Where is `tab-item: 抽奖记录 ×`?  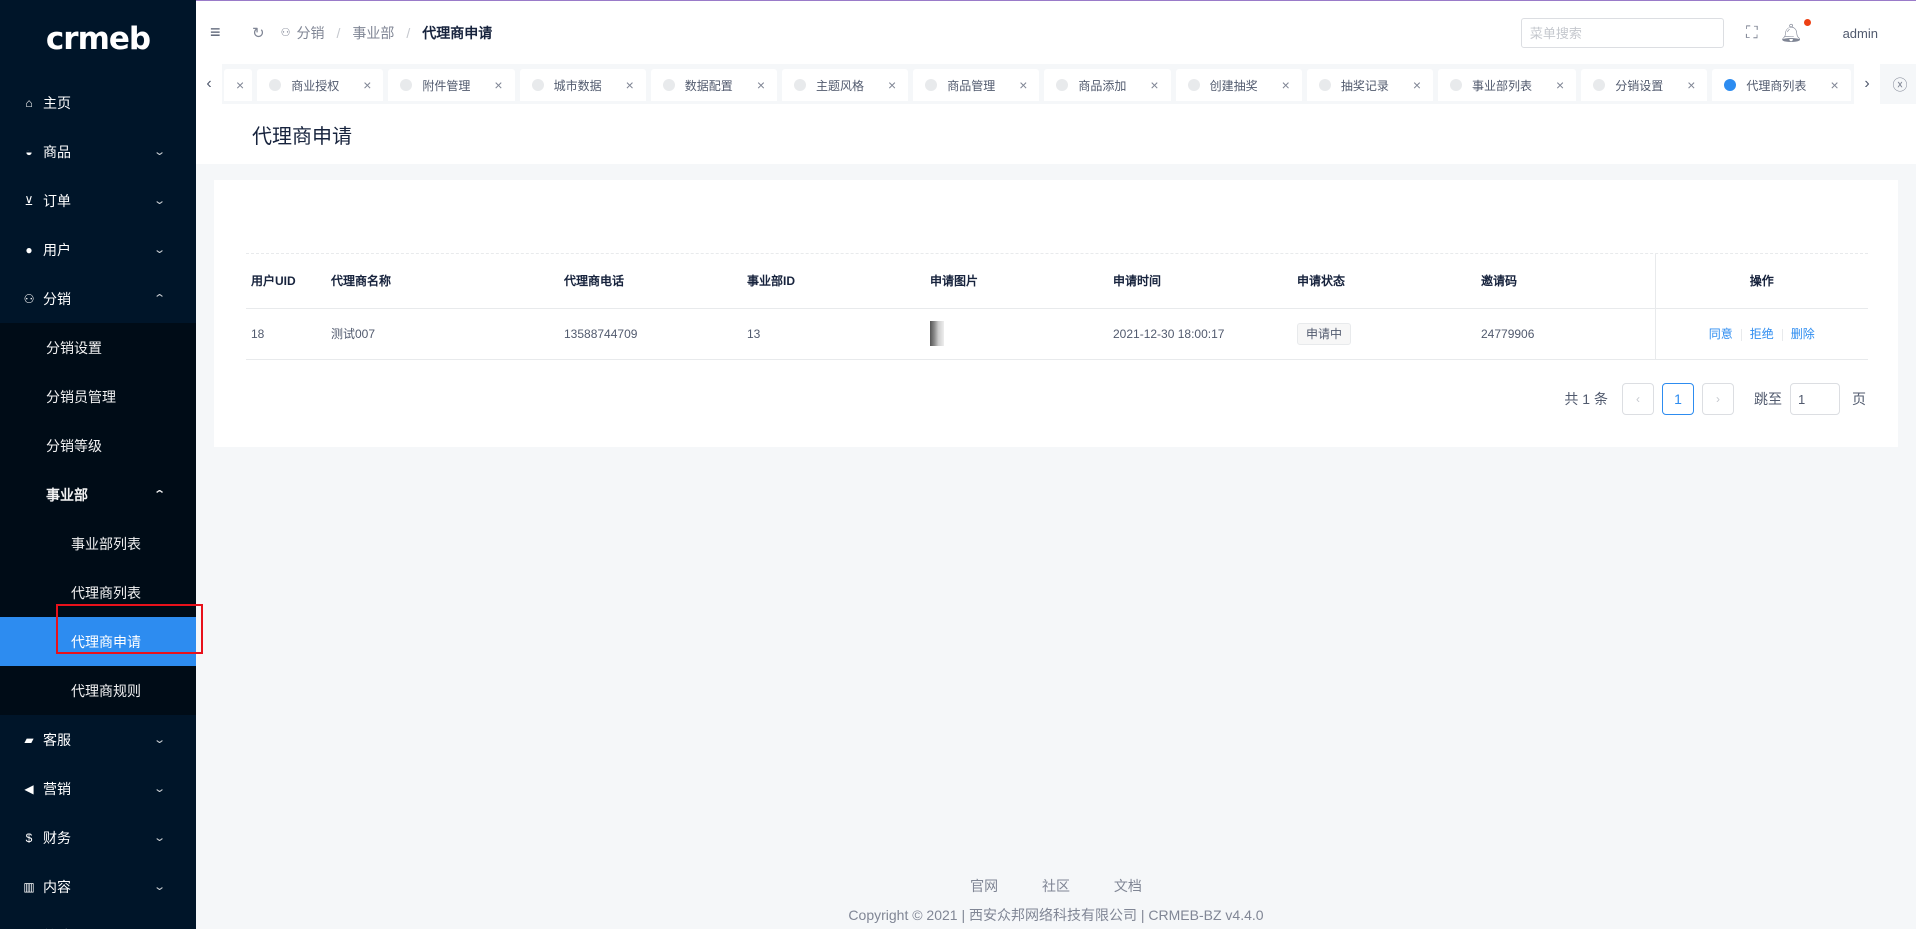
tab-item: 抽奖记录 × is located at coordinates (1370, 85).